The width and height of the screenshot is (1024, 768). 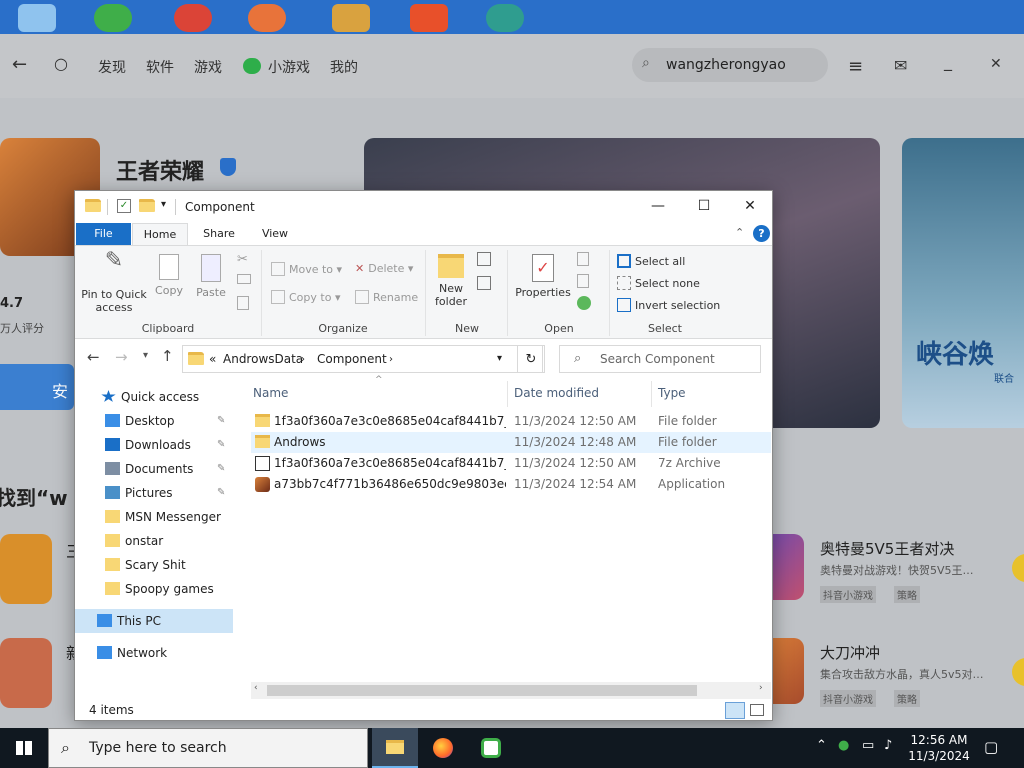 What do you see at coordinates (114, 282) in the screenshot?
I see `pin-to-quick-access-button: ✎ Pin to Quick access` at bounding box center [114, 282].